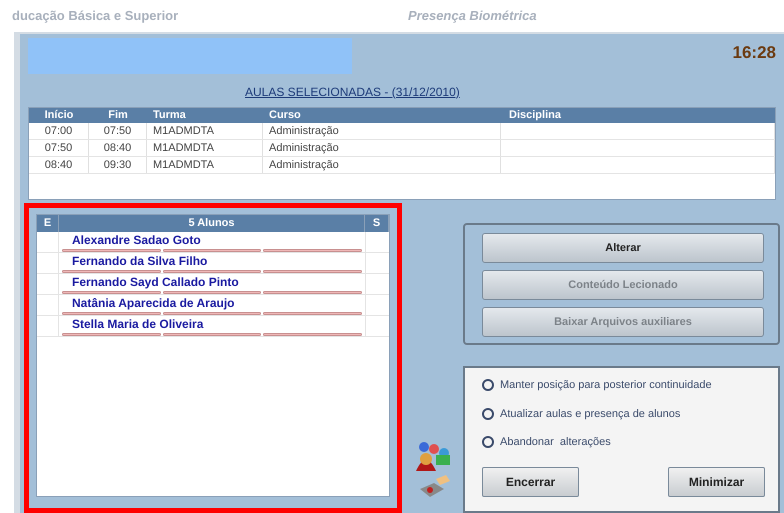 This screenshot has height=513, width=784. I want to click on lessons-title: AULAS SELECIONADAS - (31/12/2010), so click(352, 92).